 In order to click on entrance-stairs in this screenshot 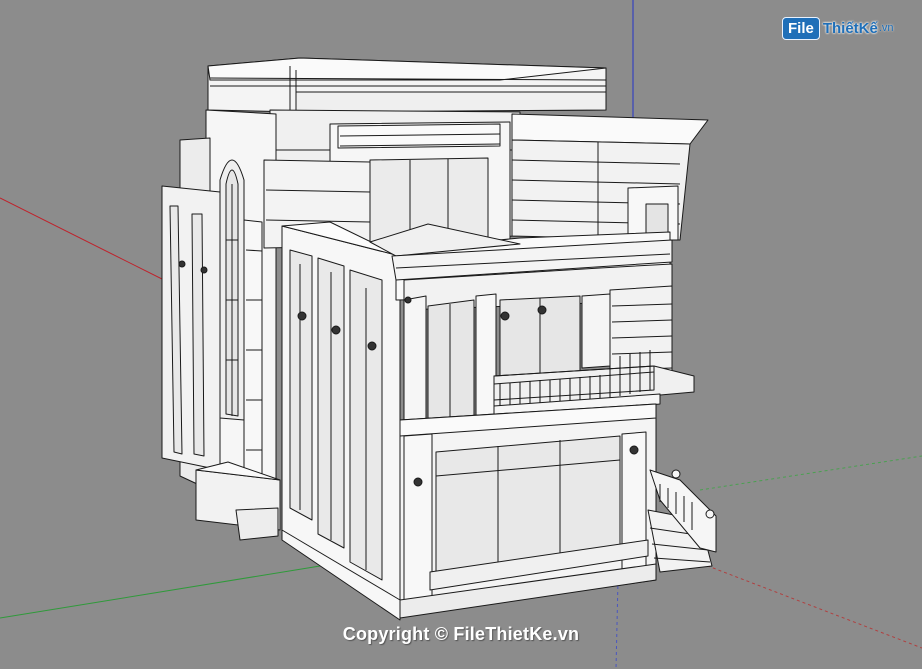, I will do `click(682, 521)`.